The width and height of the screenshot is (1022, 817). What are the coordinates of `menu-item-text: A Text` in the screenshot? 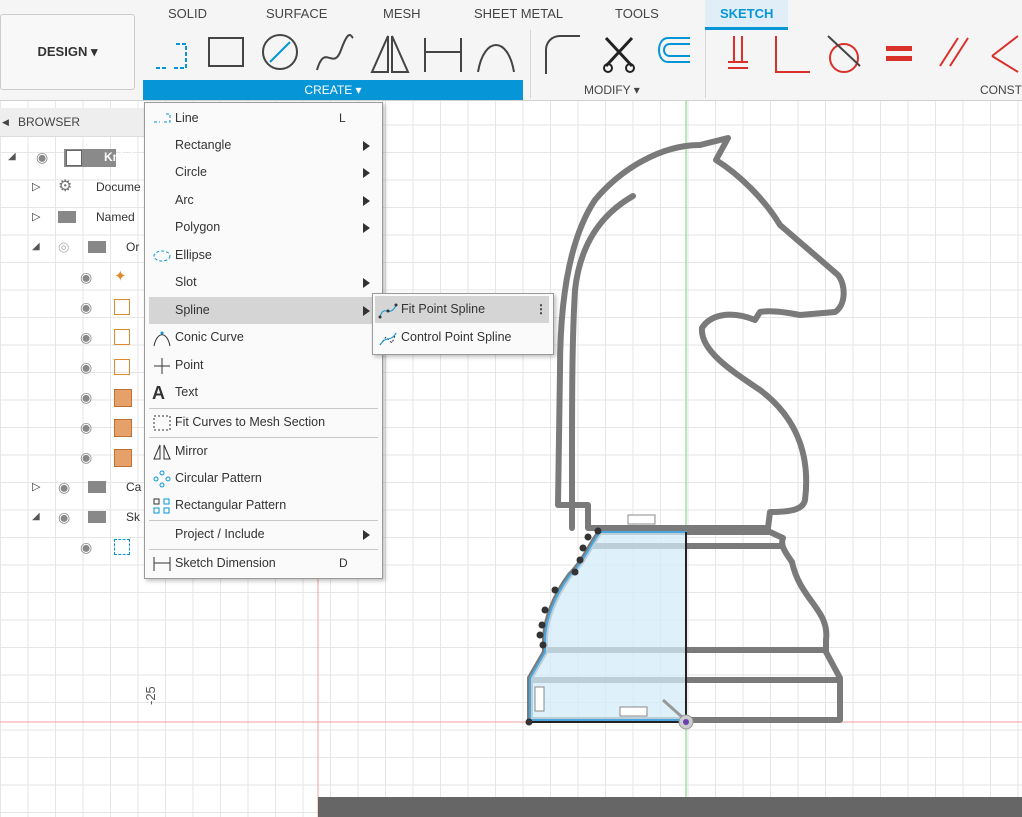 It's located at (263, 392).